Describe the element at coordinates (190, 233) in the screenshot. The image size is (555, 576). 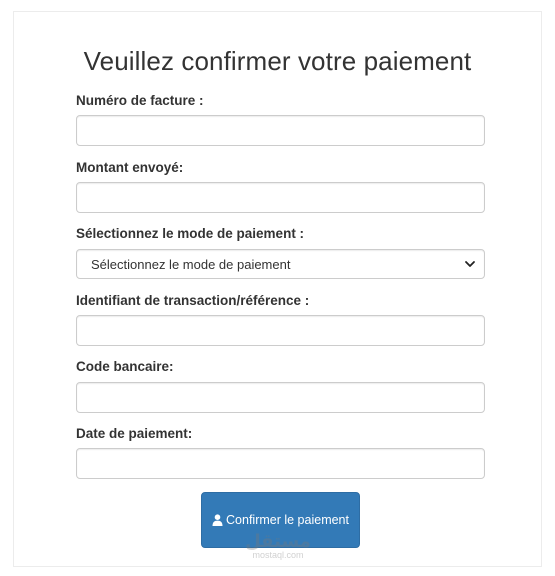
I see `payment-method-label: Sélectionnez le mode de paiement :` at that location.